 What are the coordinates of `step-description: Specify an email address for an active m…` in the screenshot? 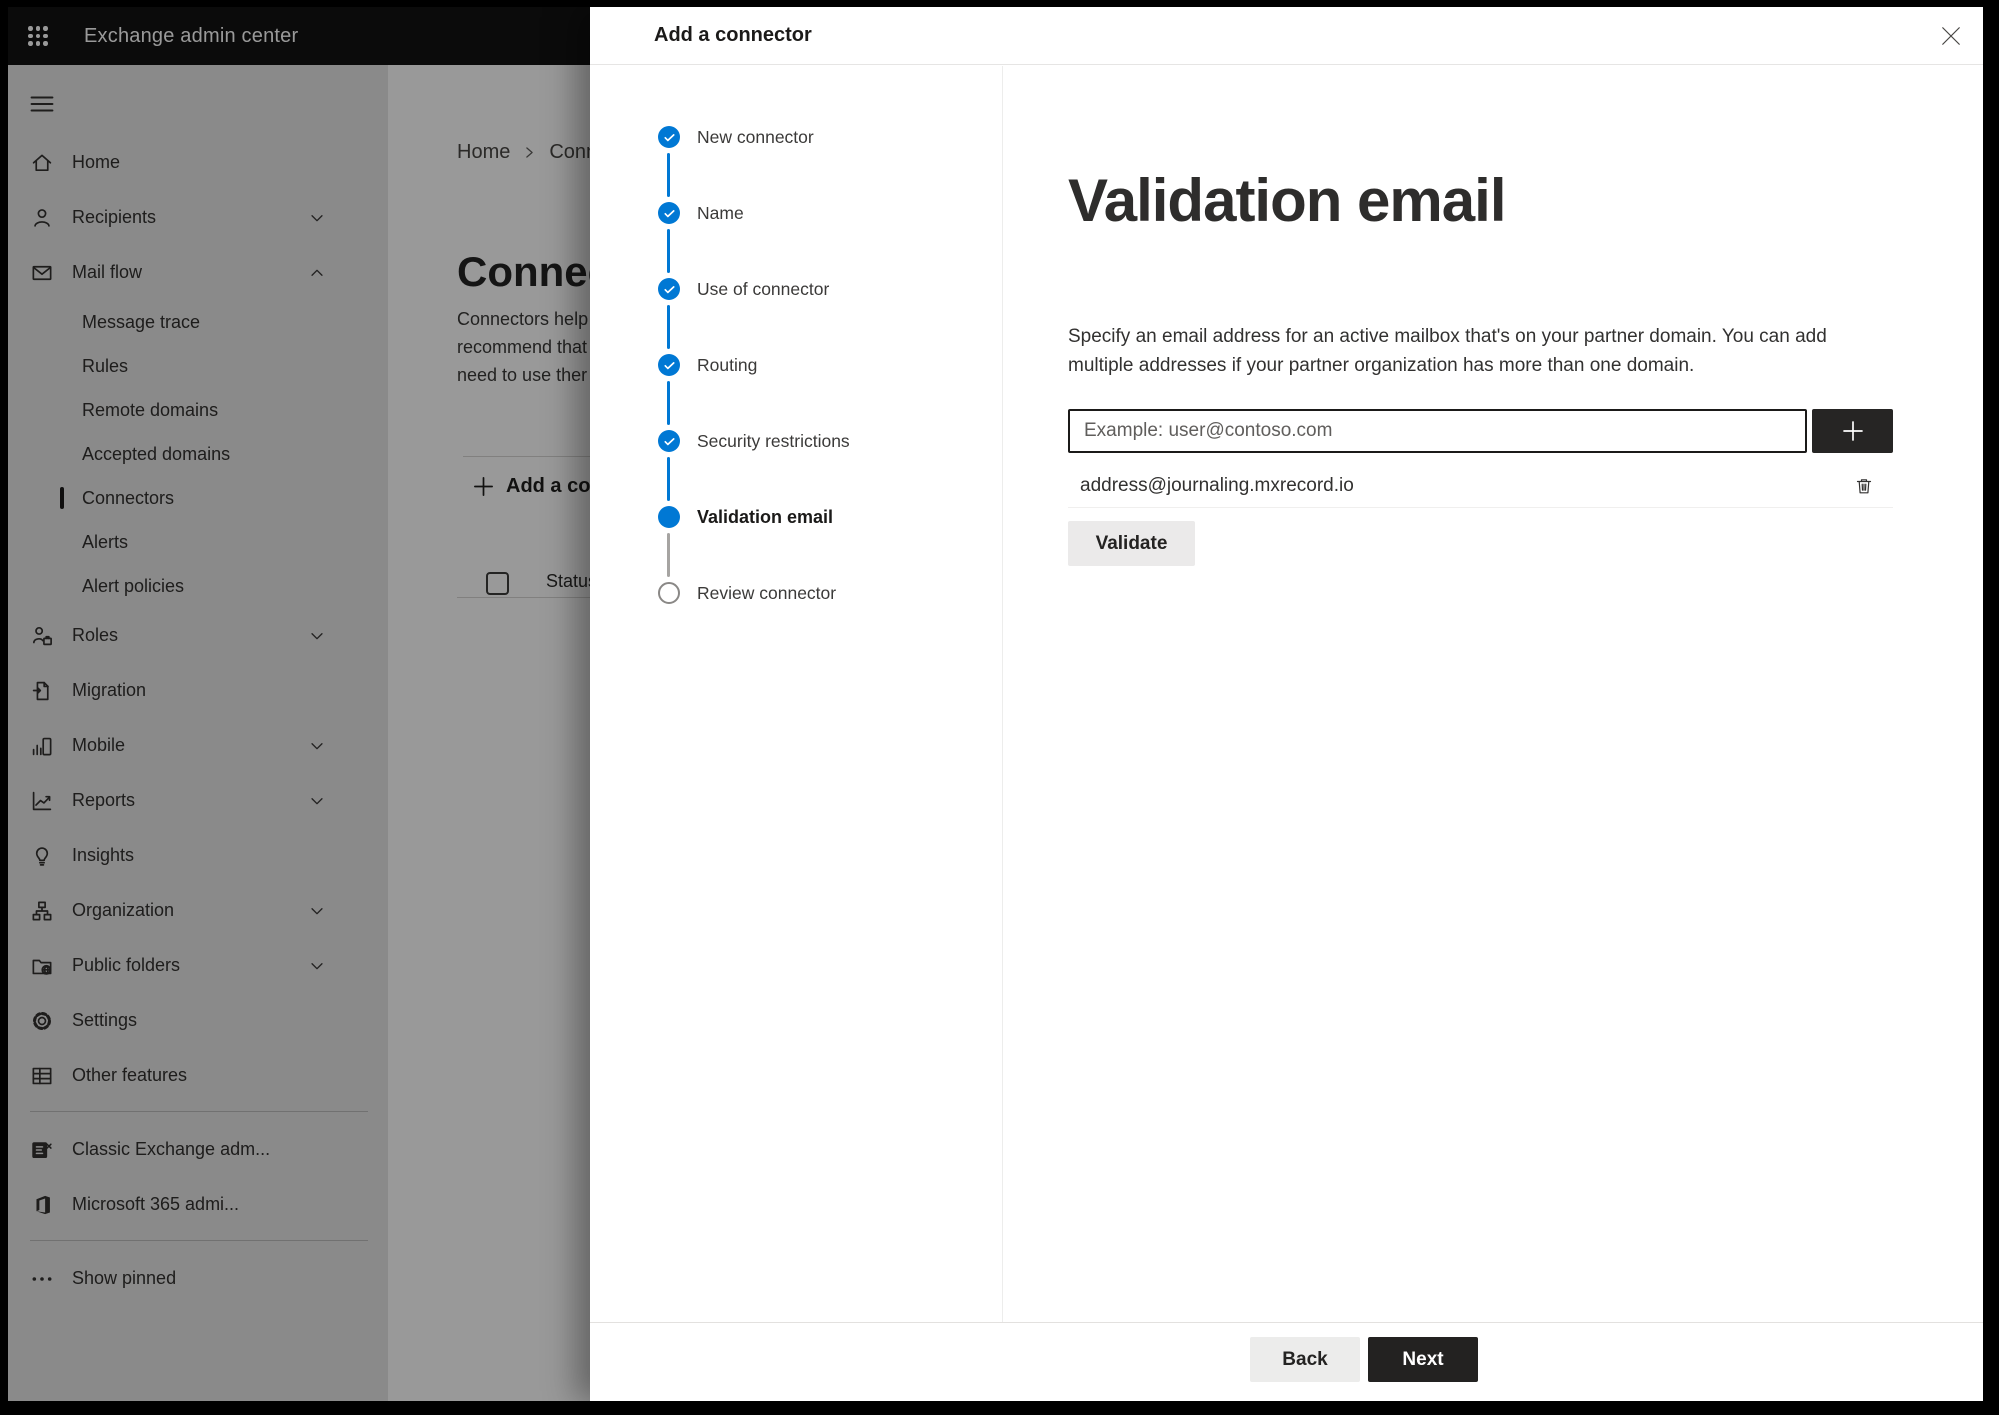 It's located at (1447, 351).